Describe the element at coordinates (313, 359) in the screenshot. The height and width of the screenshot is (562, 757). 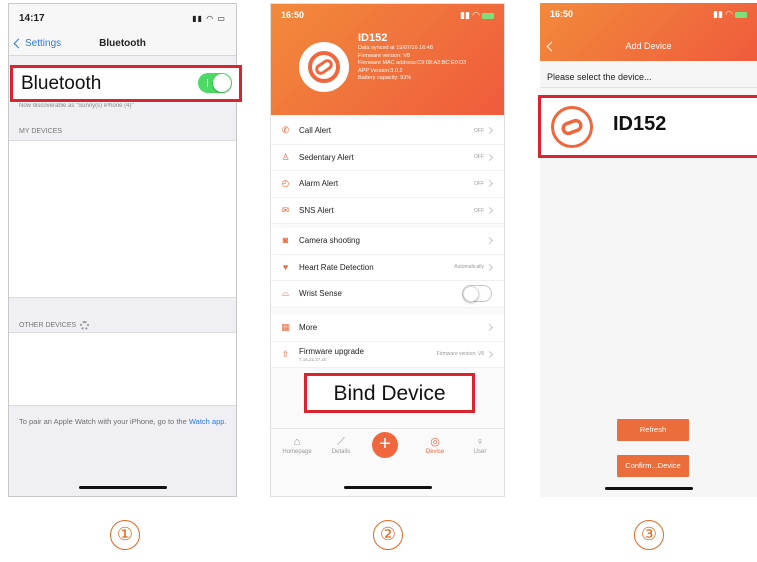
I see `firmware-sub: 7.16.22.27.20` at that location.